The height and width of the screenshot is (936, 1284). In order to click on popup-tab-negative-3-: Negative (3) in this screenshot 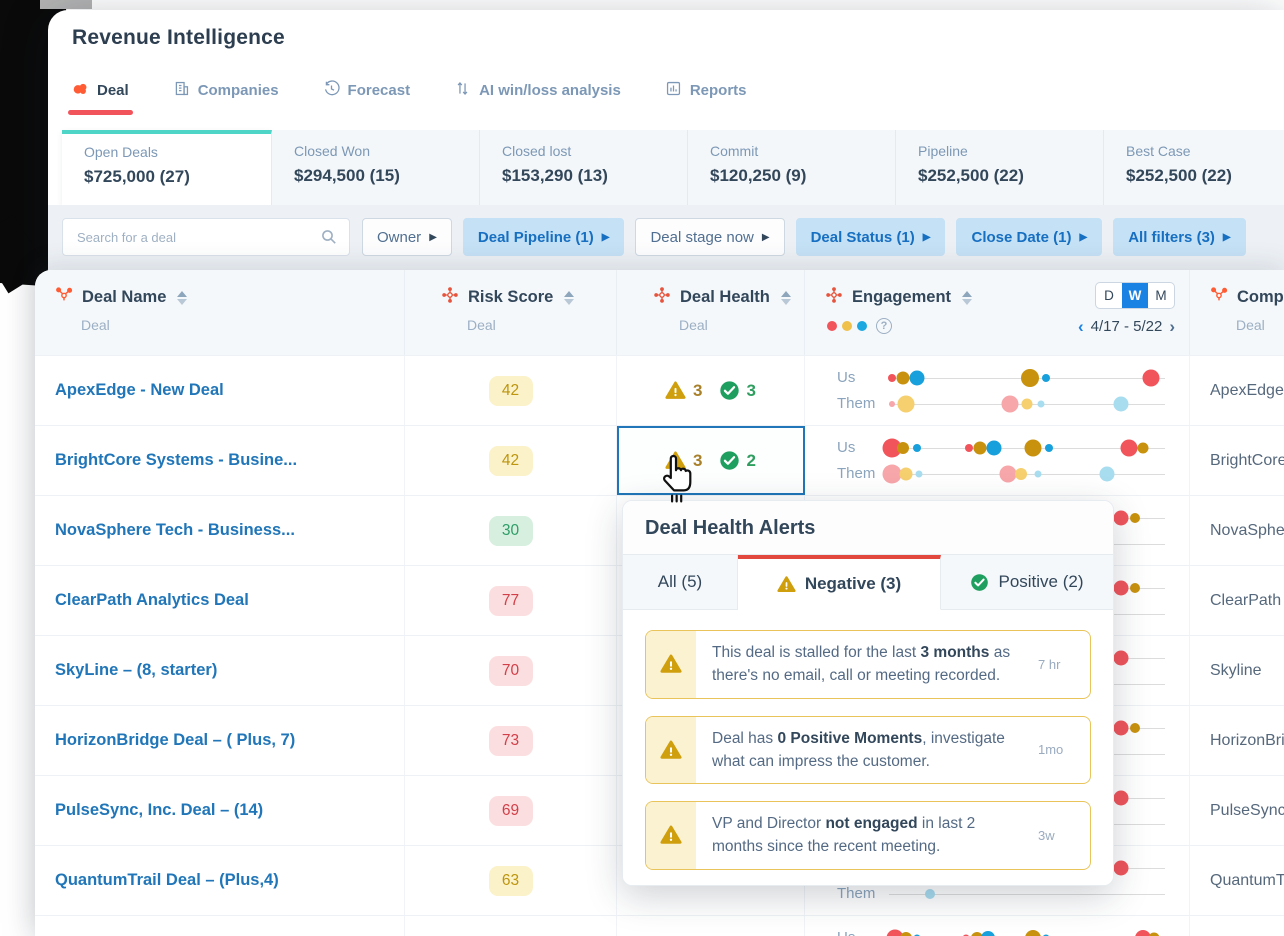, I will do `click(839, 582)`.